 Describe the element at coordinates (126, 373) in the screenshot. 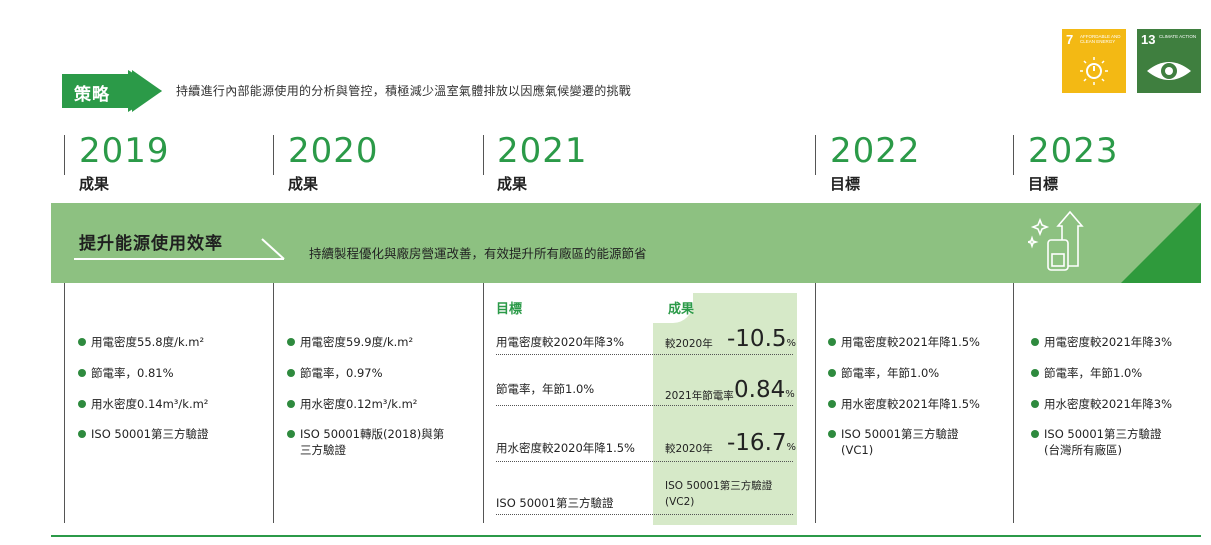

I see `list-item: 節電率，0.81%` at that location.